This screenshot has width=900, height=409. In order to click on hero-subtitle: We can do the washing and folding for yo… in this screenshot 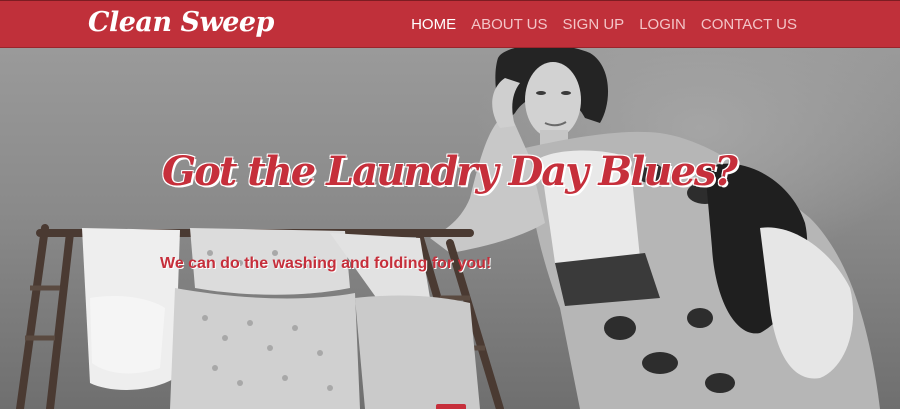, I will do `click(326, 263)`.